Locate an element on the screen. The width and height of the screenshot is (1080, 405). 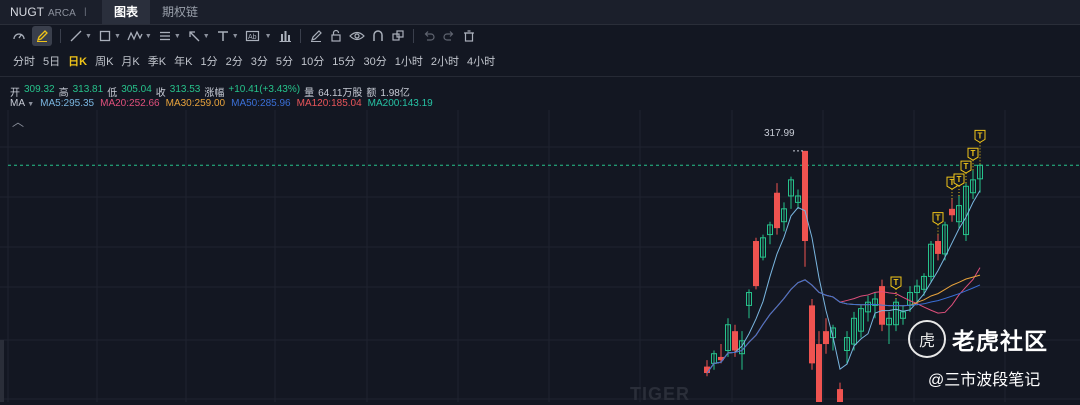
period-30min: 30分 is located at coordinates (374, 61).